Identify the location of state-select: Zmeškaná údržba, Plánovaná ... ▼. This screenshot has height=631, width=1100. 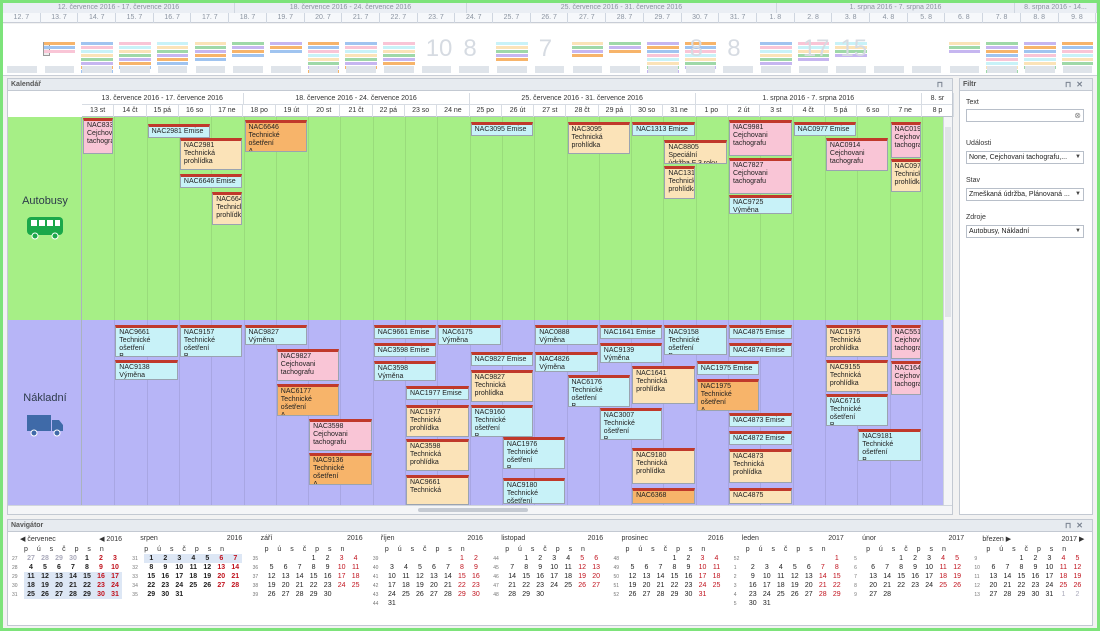
(1025, 194).